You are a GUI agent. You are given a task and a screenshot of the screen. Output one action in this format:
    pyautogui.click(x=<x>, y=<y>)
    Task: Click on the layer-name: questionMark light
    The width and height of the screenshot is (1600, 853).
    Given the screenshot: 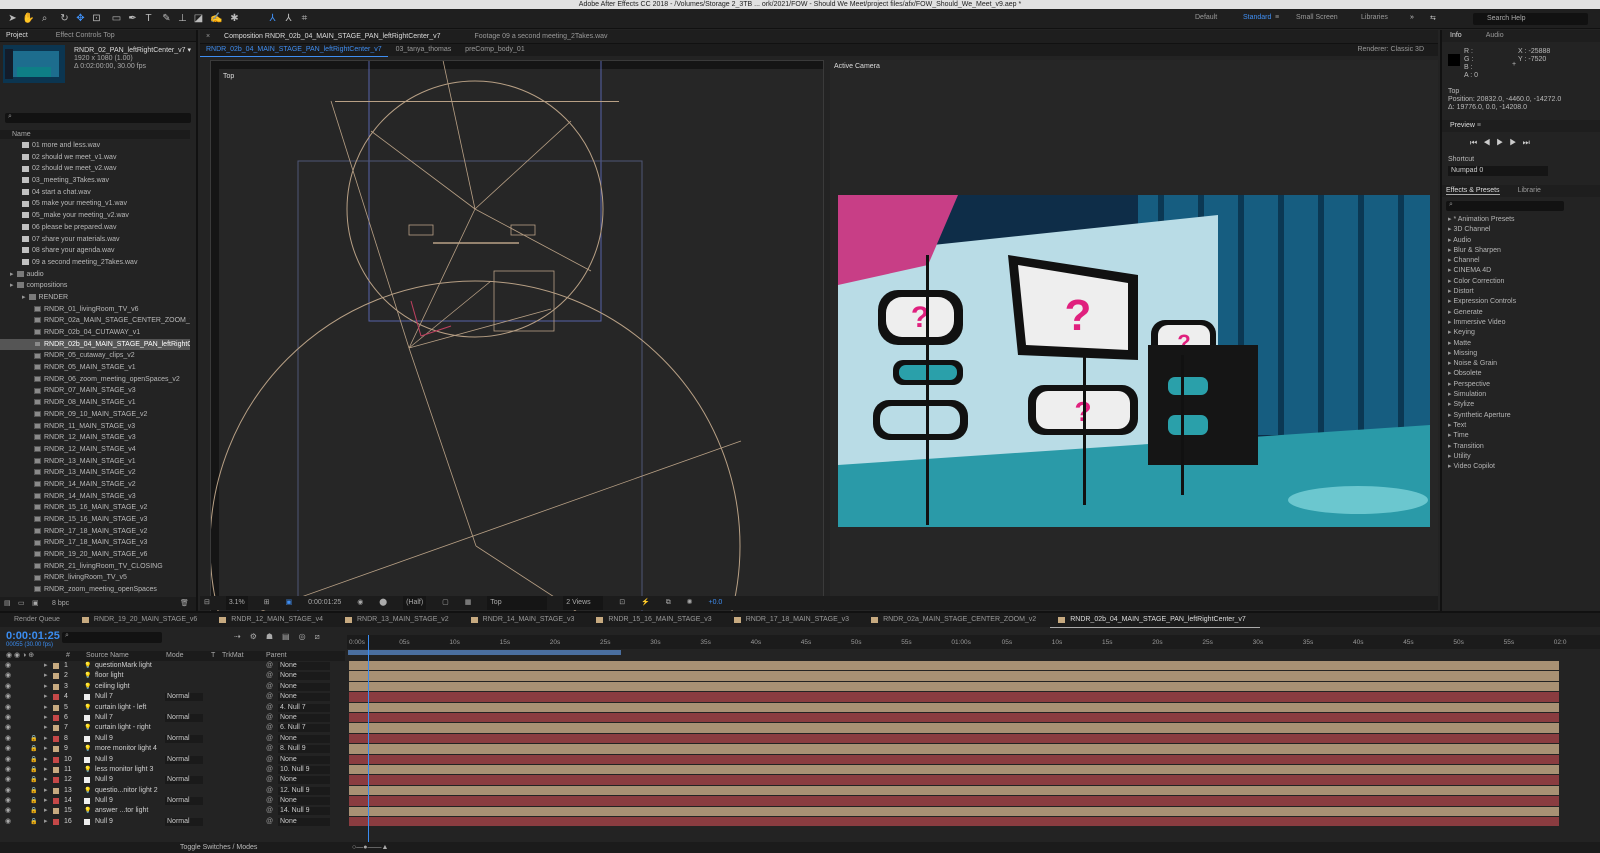 What is the action you would take?
    pyautogui.click(x=123, y=666)
    